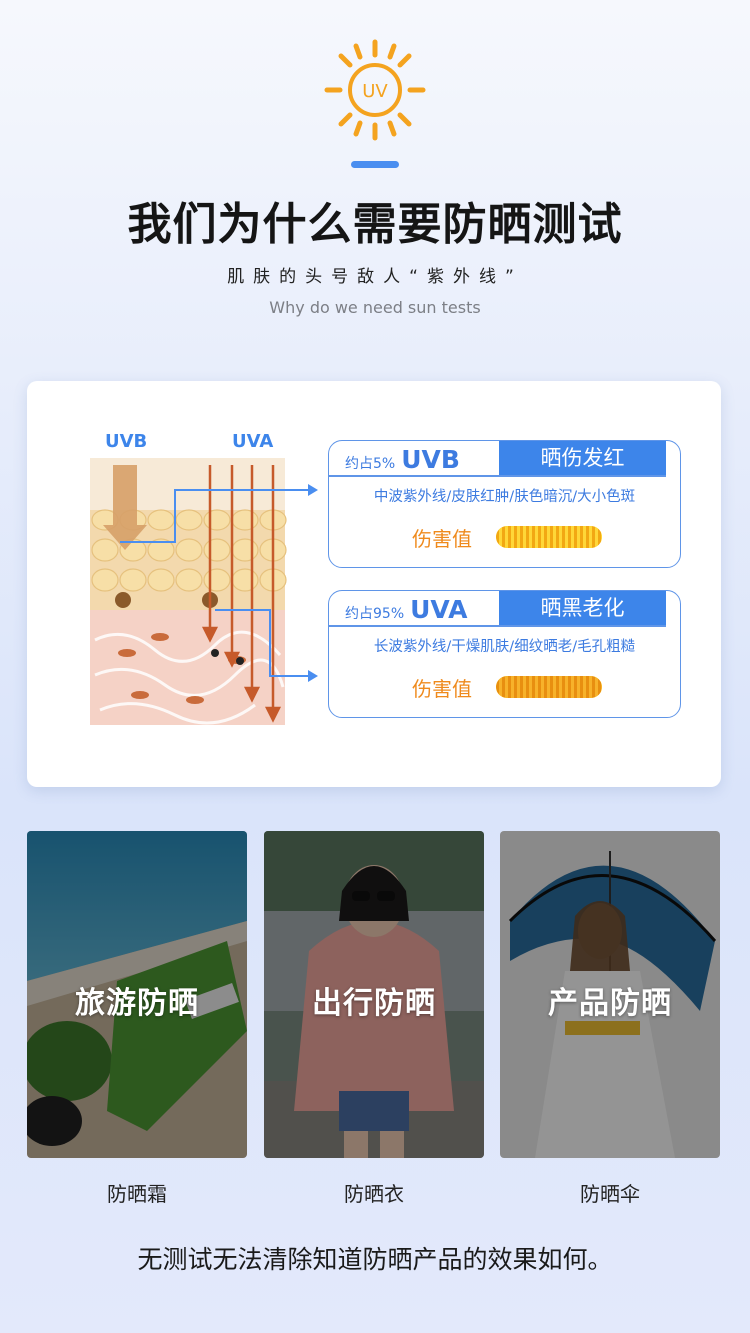  I want to click on tile-outing-title: 出行防晒, so click(374, 1003).